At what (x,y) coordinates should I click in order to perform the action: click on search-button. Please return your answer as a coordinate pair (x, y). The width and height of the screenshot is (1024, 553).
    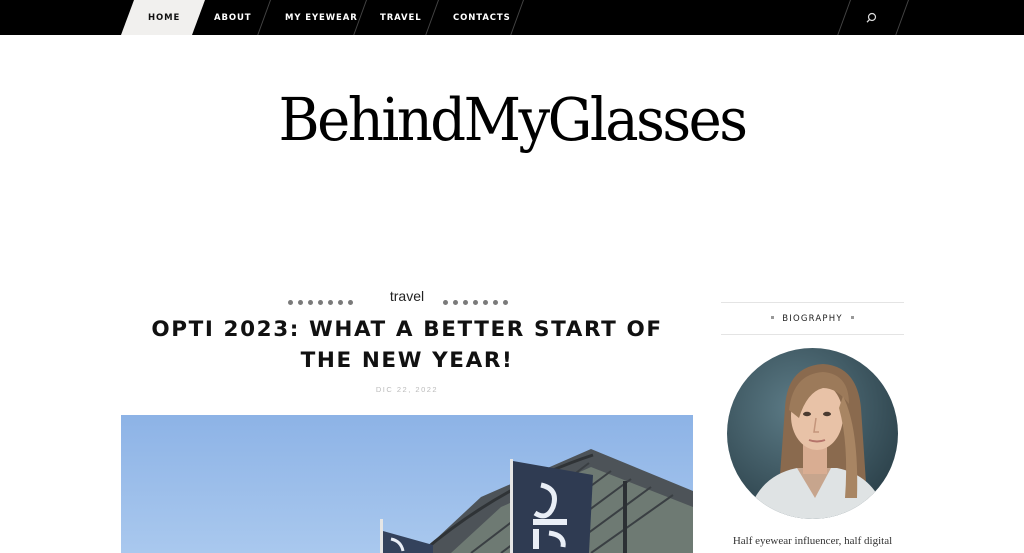
    Looking at the image, I should click on (871, 18).